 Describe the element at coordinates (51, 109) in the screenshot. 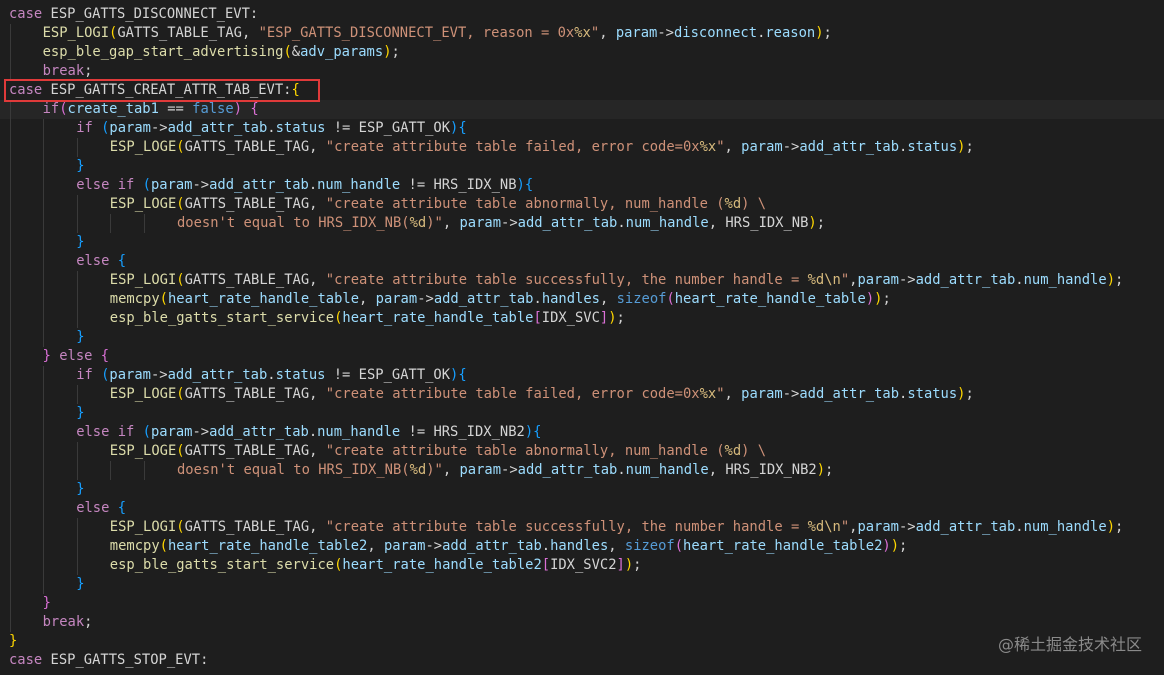

I see `code-token: if` at that location.